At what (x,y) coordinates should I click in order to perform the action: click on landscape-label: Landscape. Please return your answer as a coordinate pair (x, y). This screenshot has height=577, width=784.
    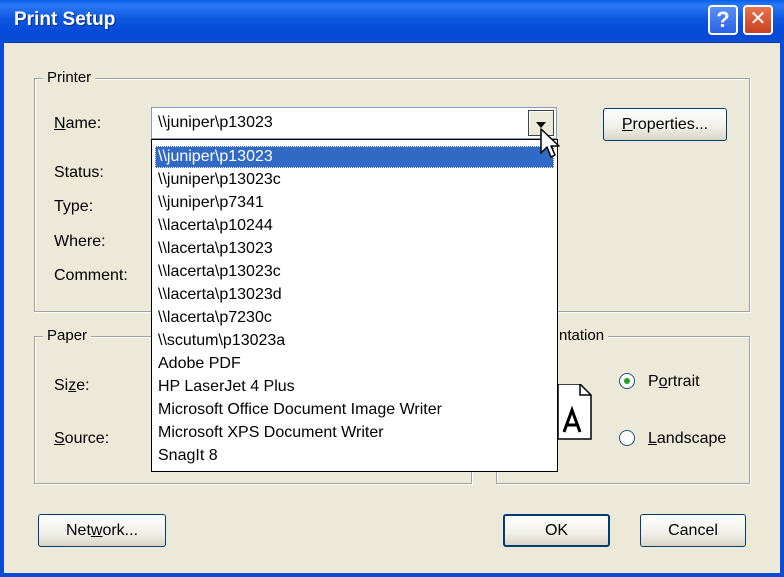
    Looking at the image, I should click on (687, 439).